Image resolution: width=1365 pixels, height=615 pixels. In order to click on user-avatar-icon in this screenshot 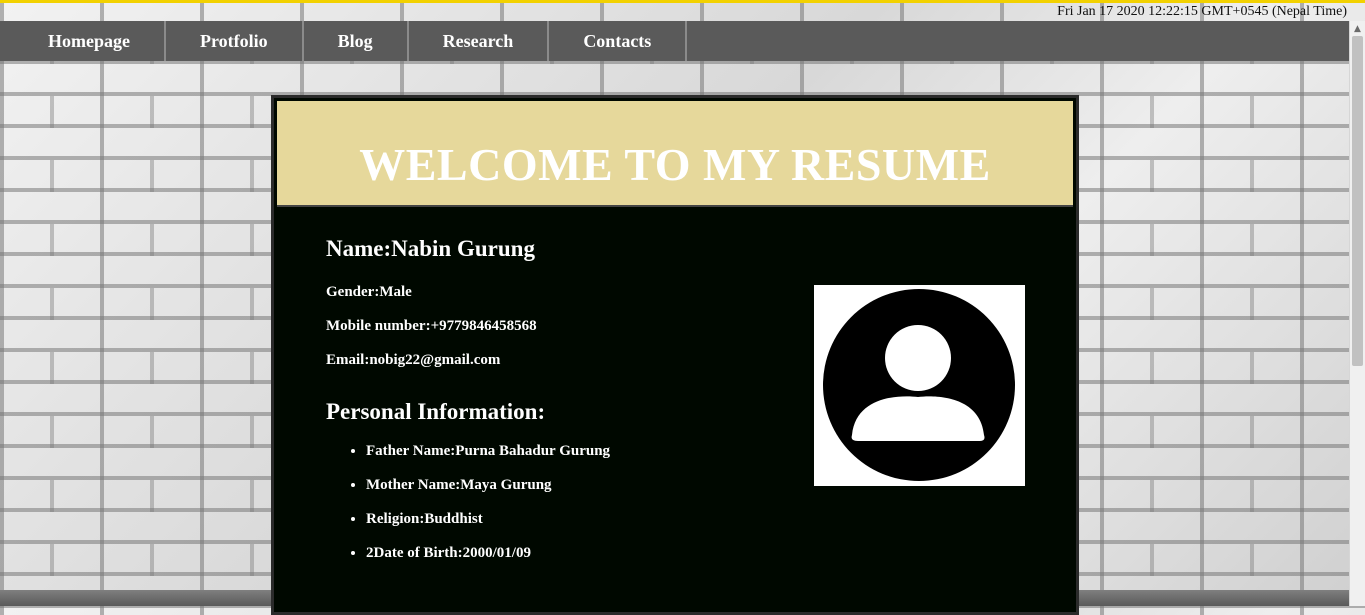, I will do `click(919, 385)`.